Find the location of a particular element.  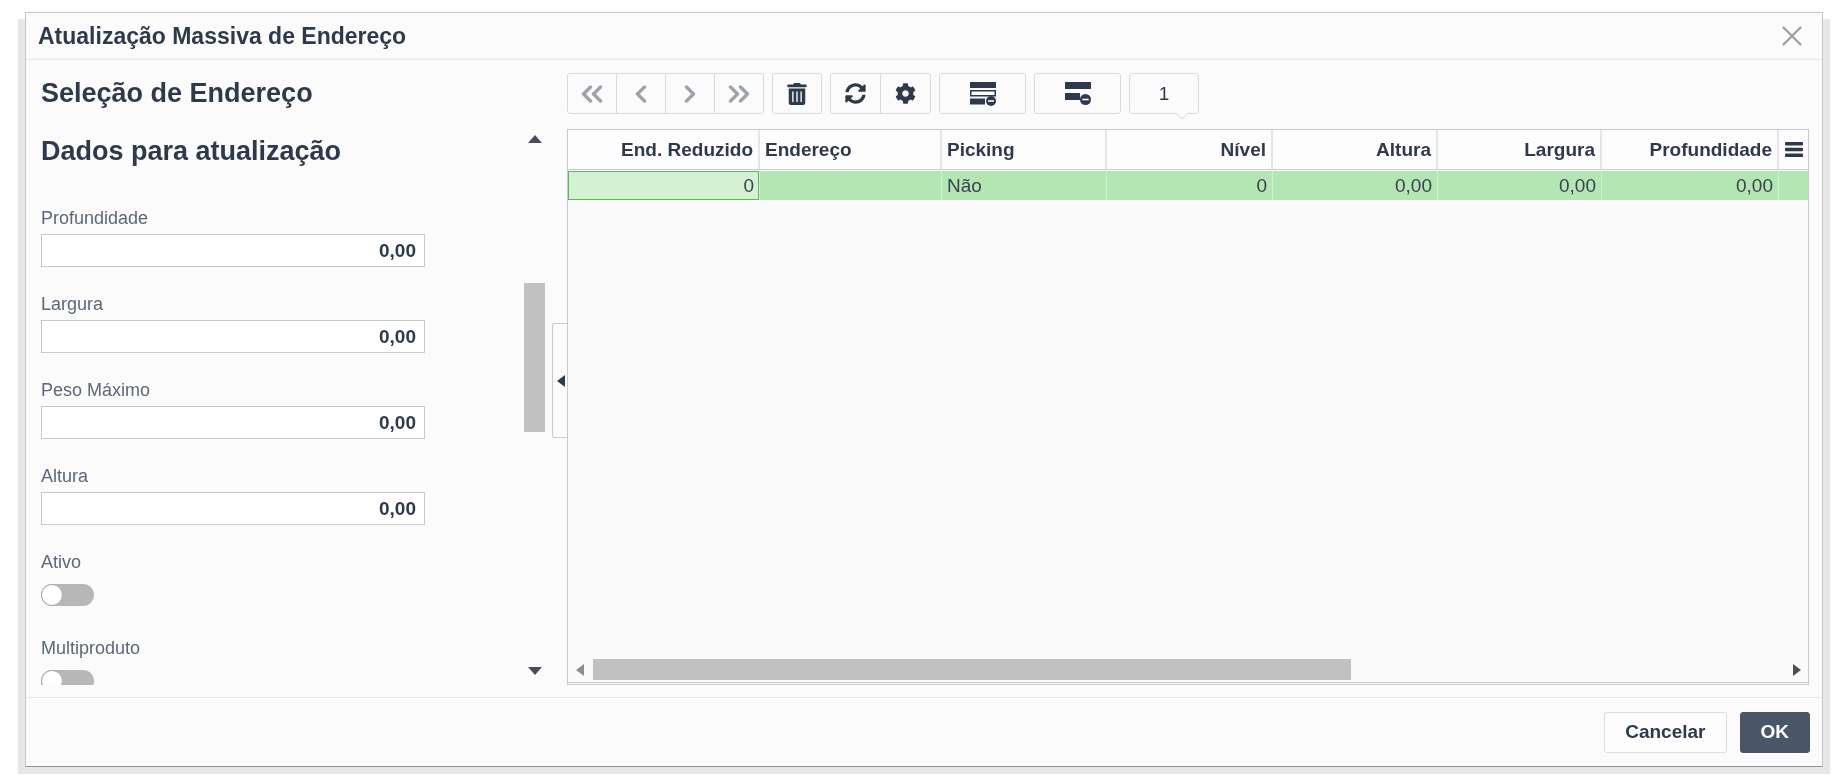

refresh-icon is located at coordinates (855, 93).